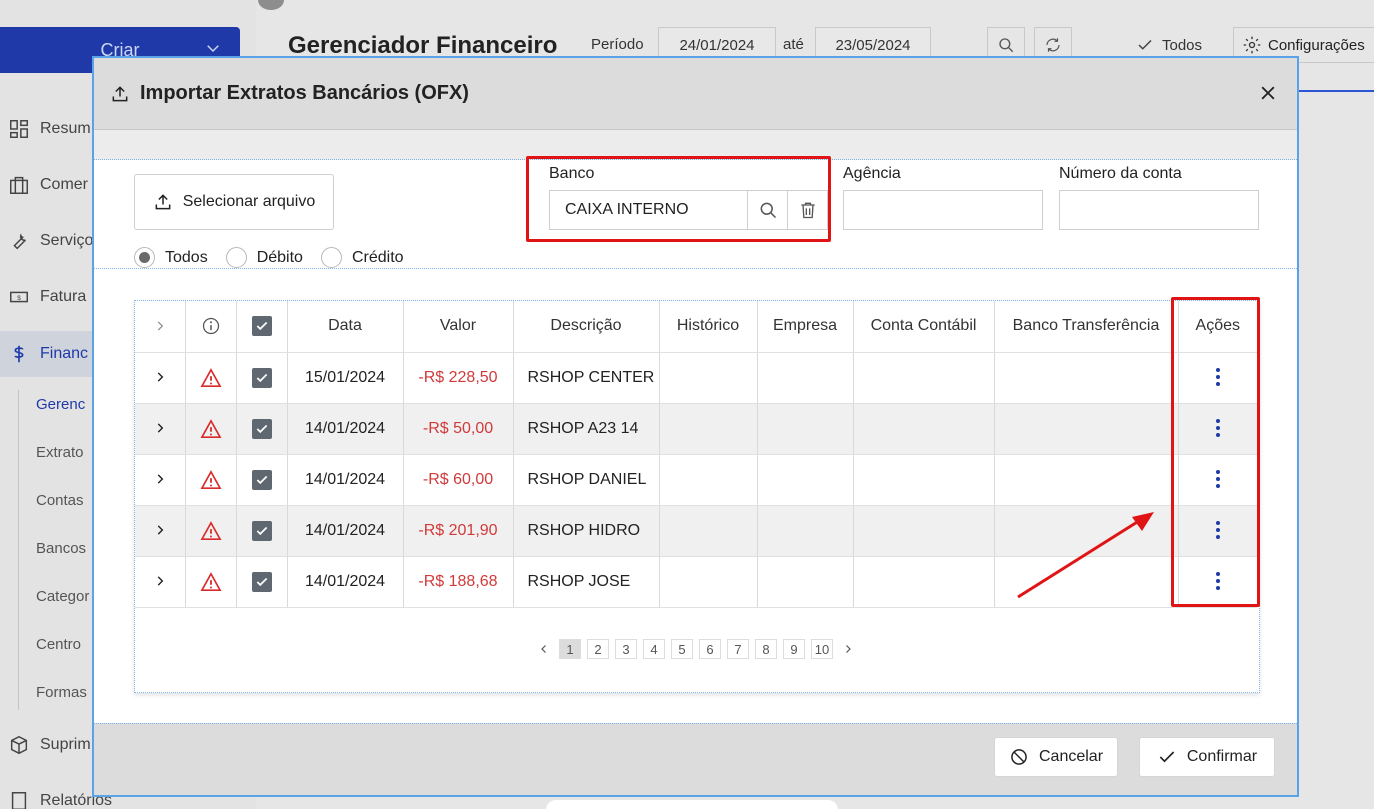 The image size is (1374, 809). What do you see at coordinates (570, 649) in the screenshot?
I see `page-button-1: 1` at bounding box center [570, 649].